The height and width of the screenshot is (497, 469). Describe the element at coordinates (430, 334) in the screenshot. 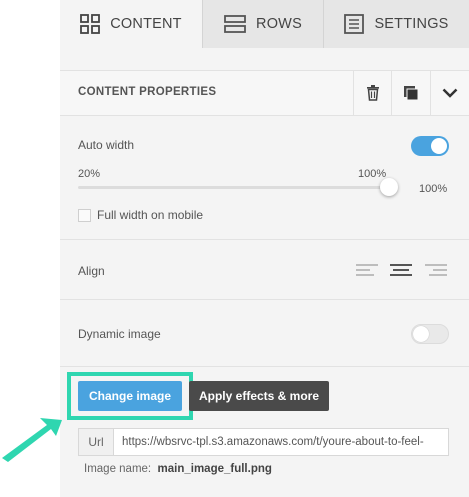

I see `dynamic-image-toggle` at that location.